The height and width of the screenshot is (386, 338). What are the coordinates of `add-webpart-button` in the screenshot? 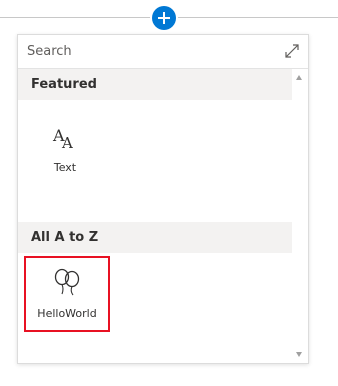 It's located at (164, 18).